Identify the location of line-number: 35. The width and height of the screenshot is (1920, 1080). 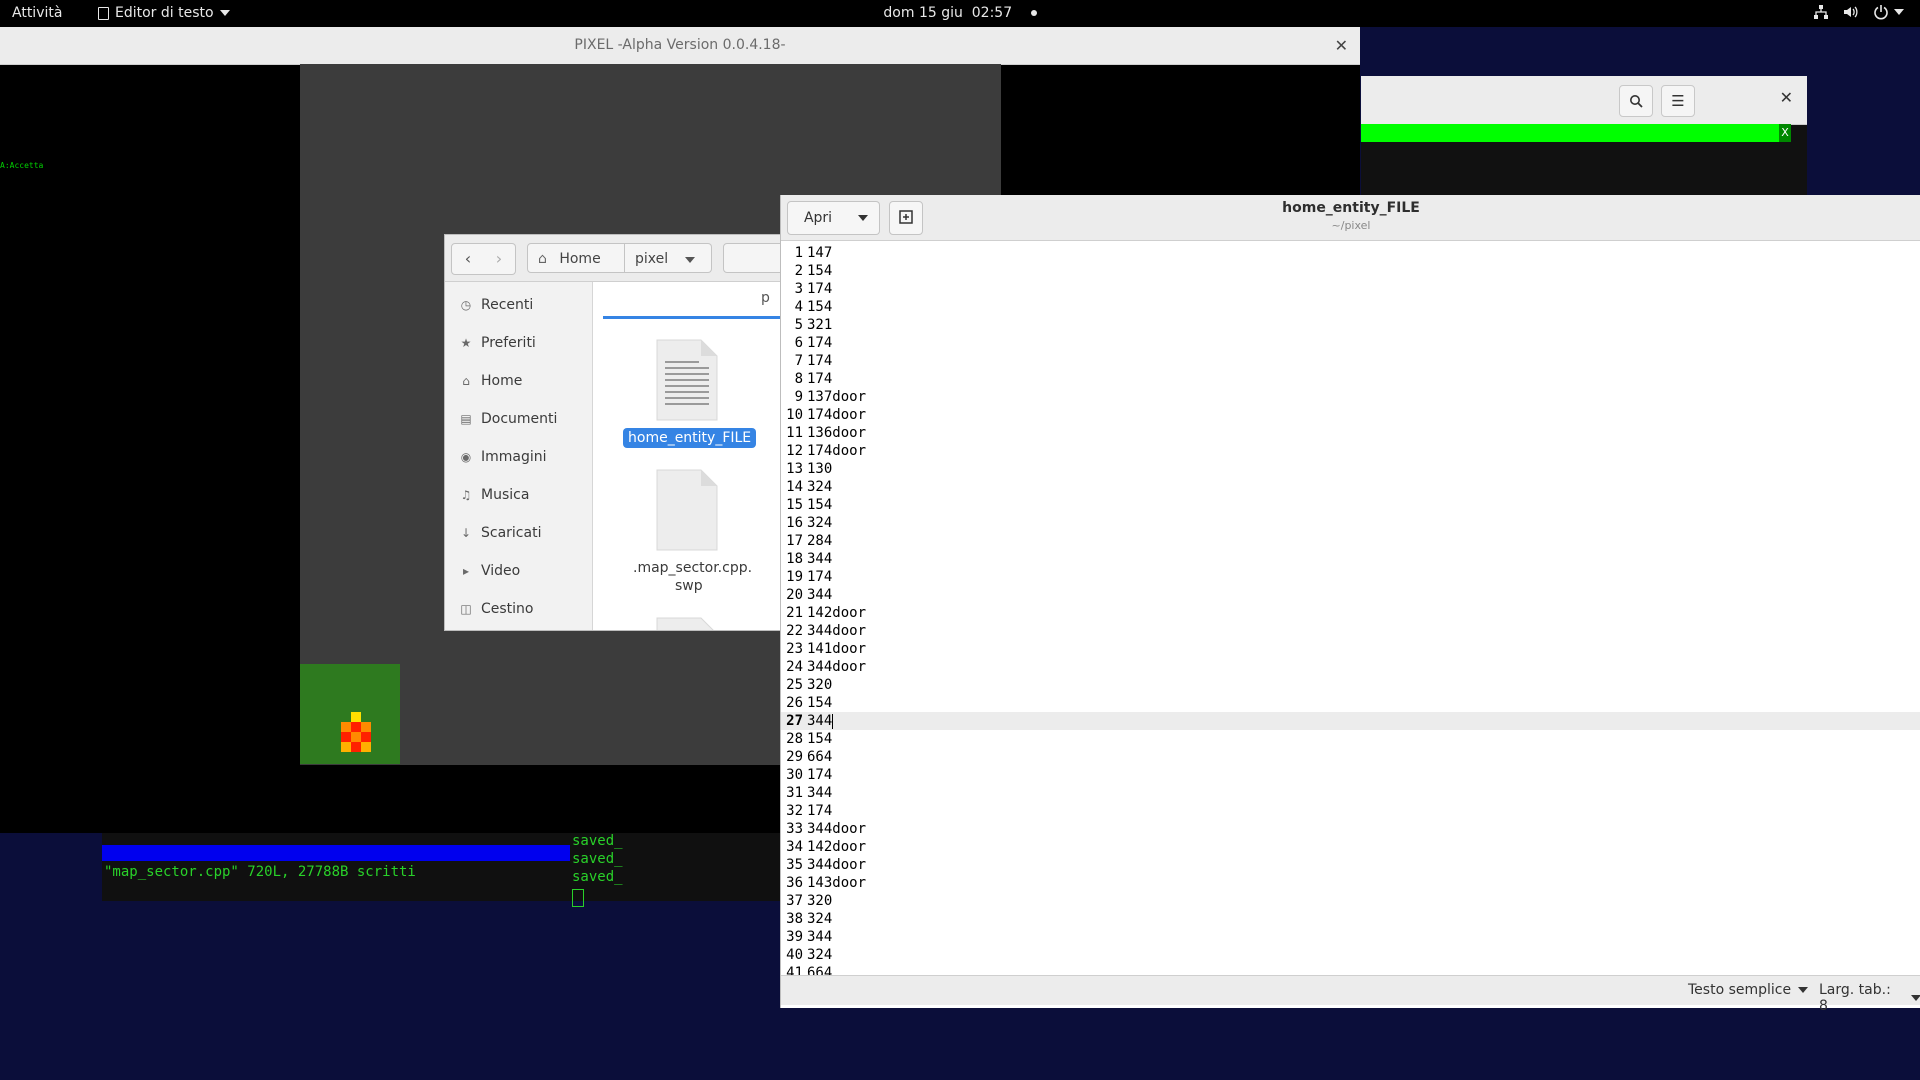
(794, 865).